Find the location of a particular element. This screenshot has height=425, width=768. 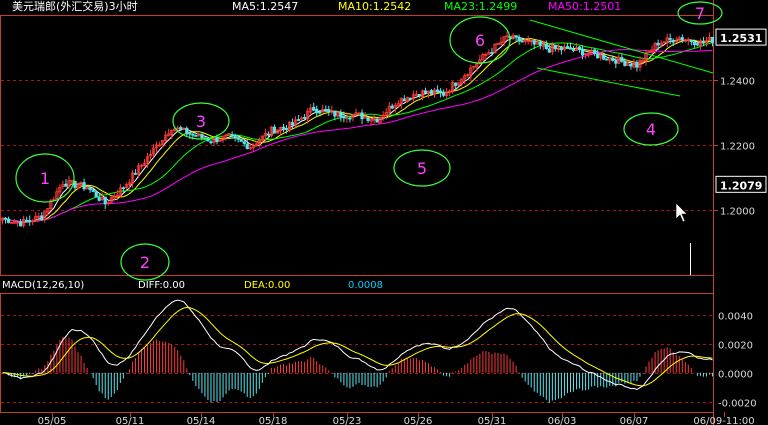

macd-value: 0.0008 is located at coordinates (365, 285).